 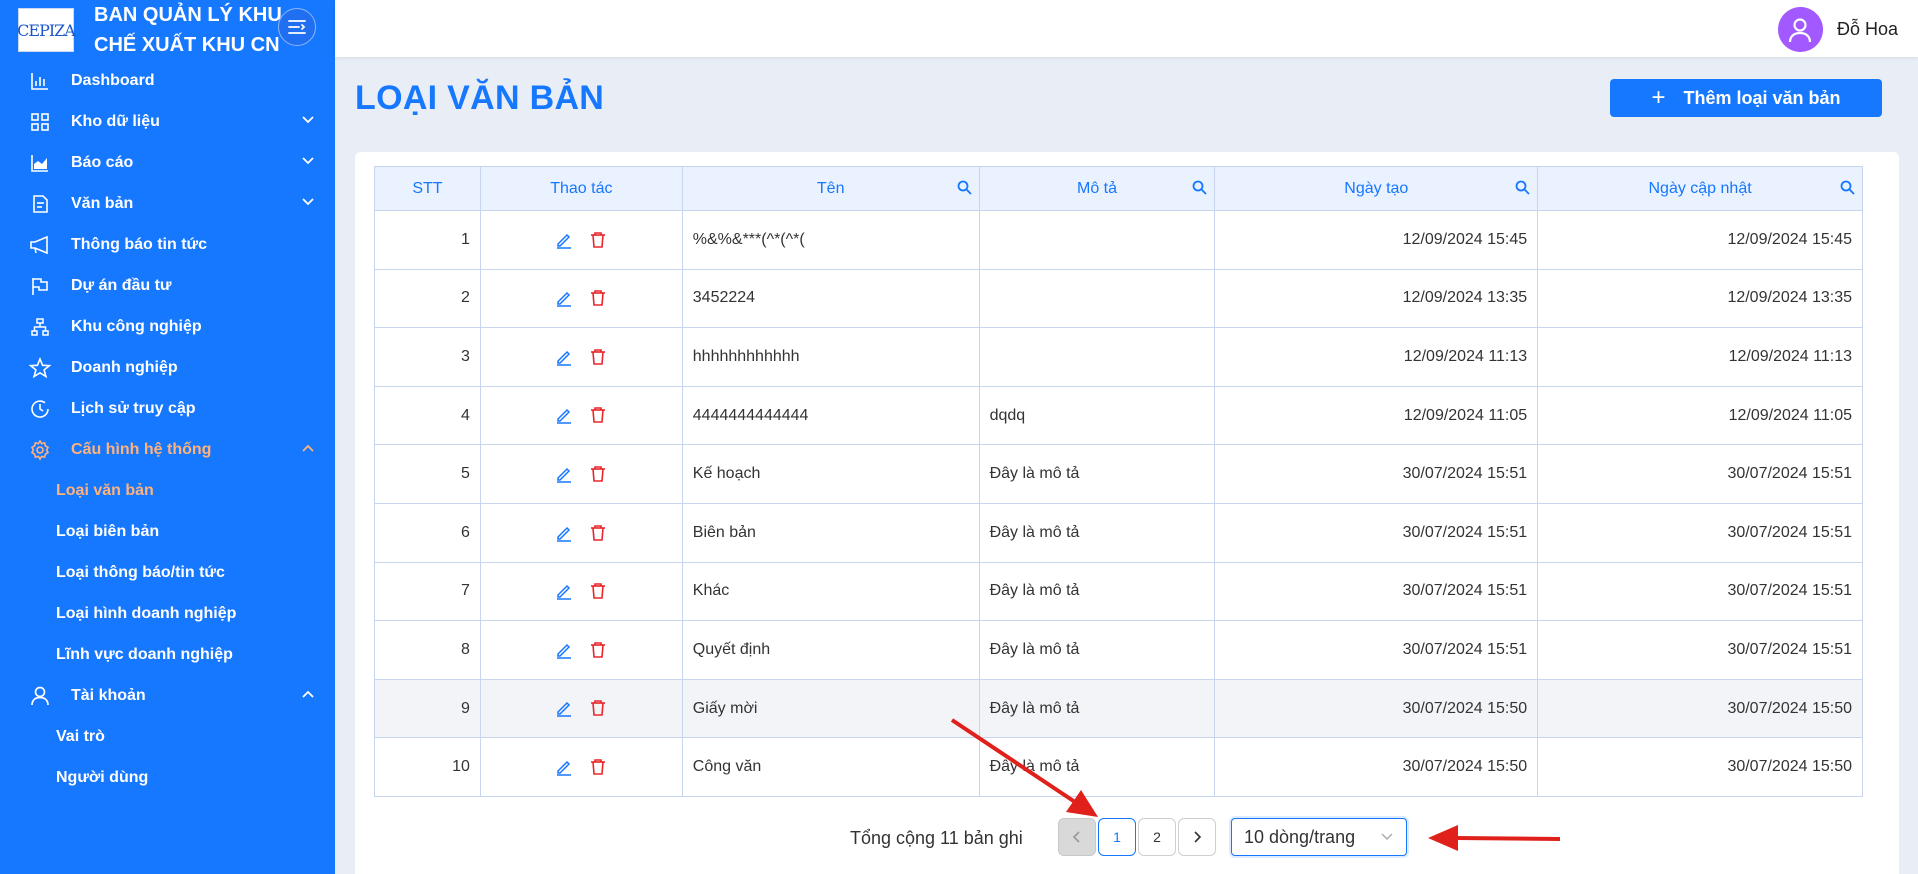 What do you see at coordinates (1197, 837) in the screenshot?
I see `next-page-button` at bounding box center [1197, 837].